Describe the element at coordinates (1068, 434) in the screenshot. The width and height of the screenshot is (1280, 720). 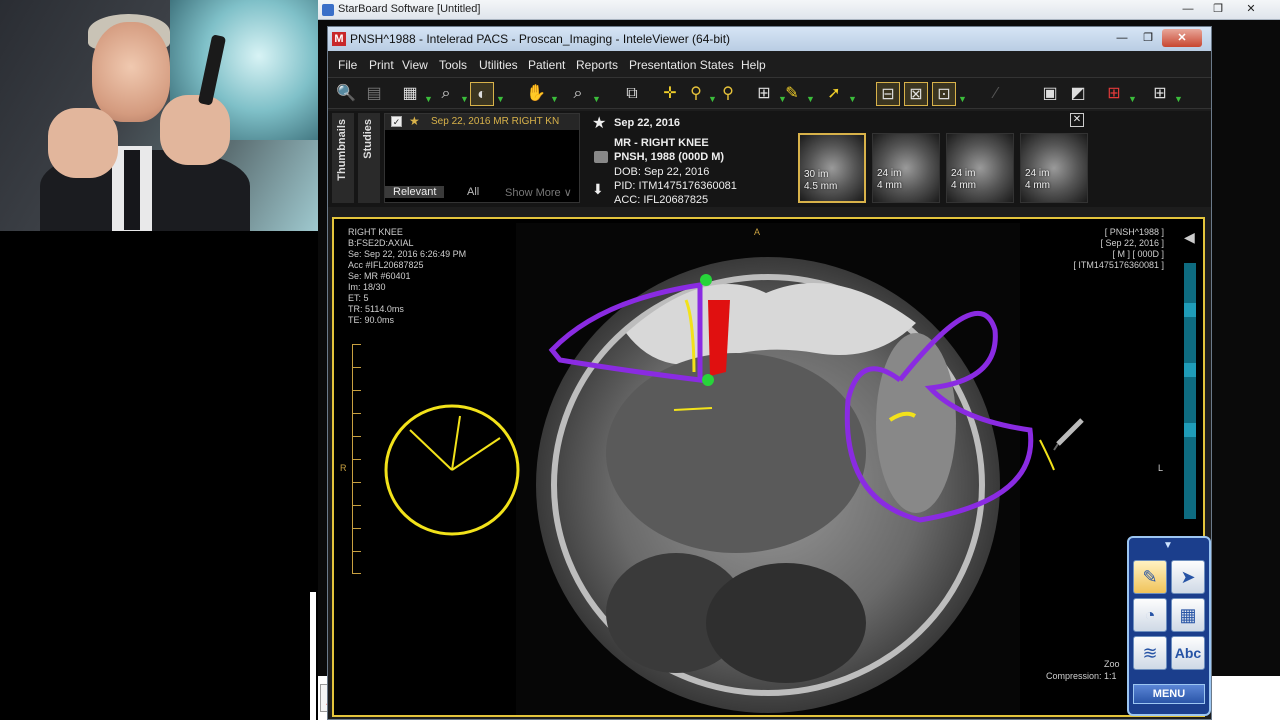
I see `pen-cursor-icon` at that location.